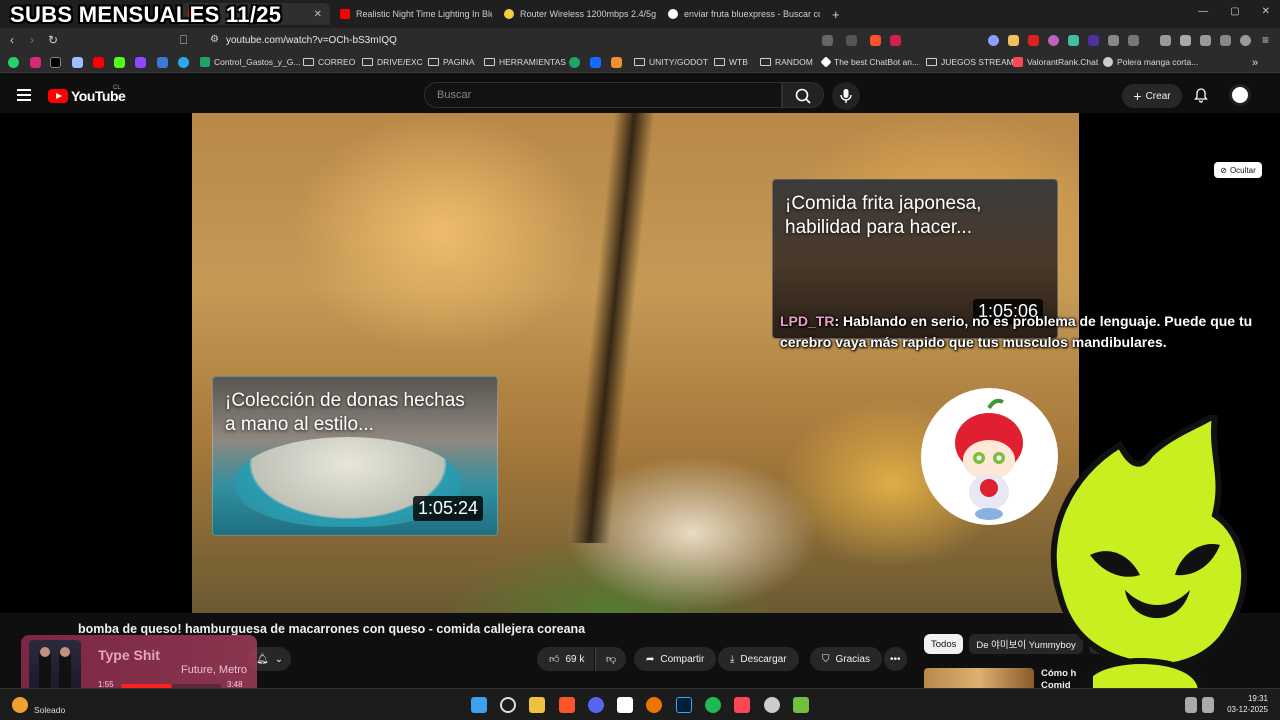 This screenshot has width=1280, height=720. I want to click on whatsapp-icon, so click(13, 62).